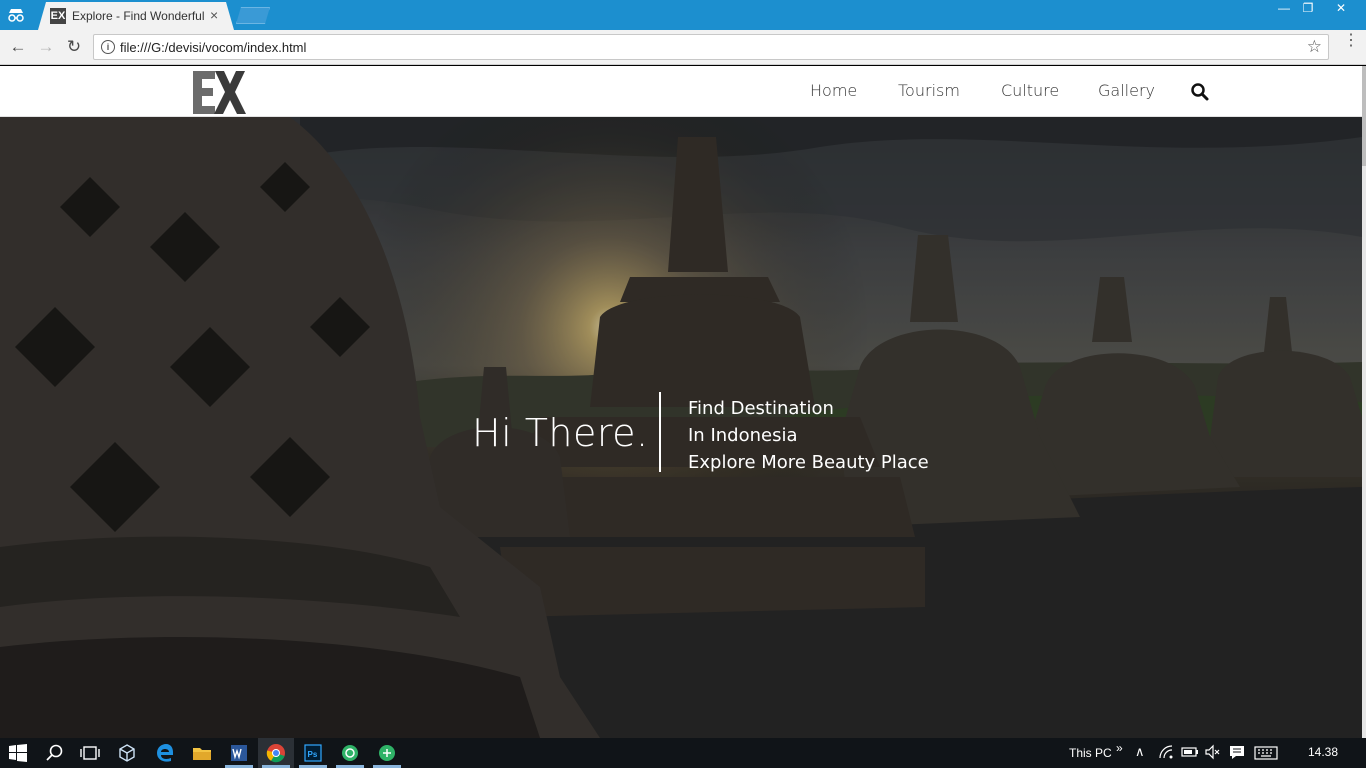  Describe the element at coordinates (90, 753) in the screenshot. I see `task-view-icon` at that location.